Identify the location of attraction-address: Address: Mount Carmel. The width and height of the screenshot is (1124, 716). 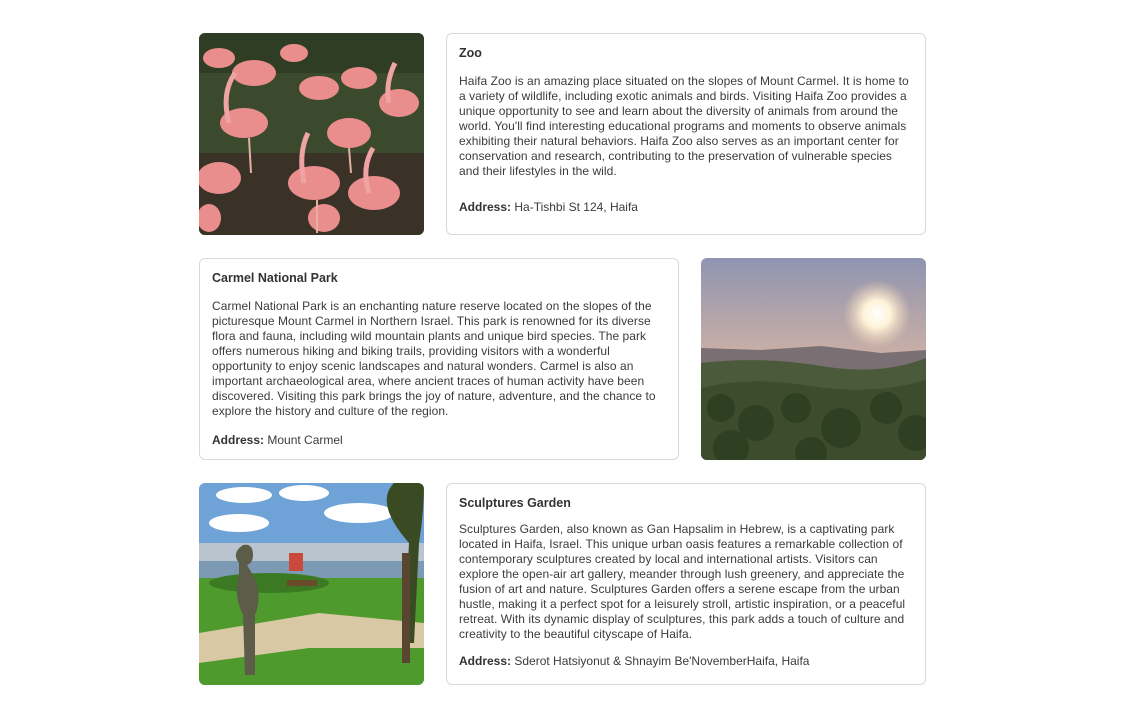
(439, 440).